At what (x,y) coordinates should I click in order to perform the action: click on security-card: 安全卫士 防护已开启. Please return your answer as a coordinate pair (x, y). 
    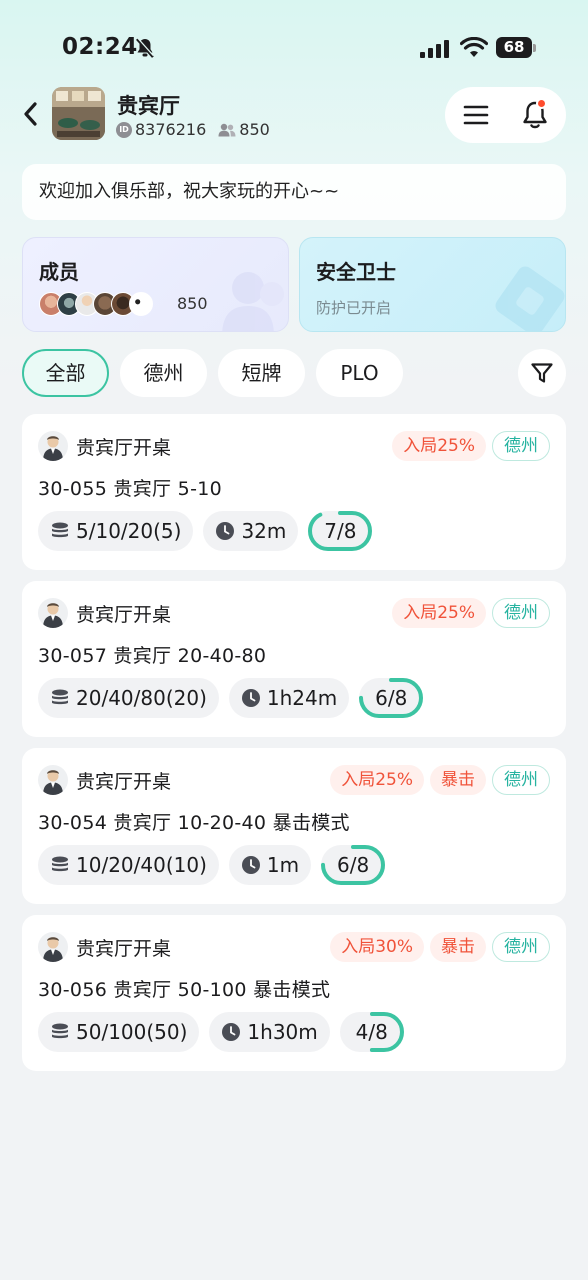
    Looking at the image, I should click on (432, 284).